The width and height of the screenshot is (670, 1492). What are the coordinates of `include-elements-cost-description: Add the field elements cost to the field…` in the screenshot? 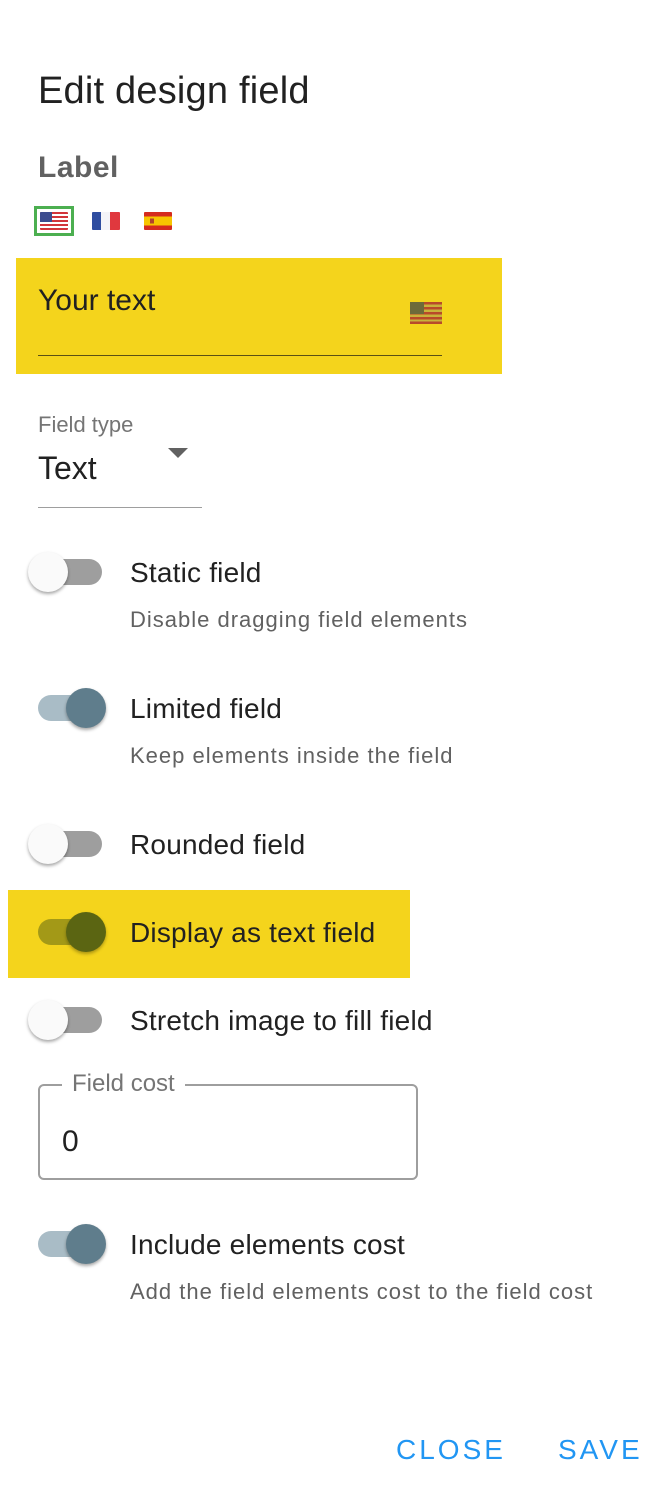 It's located at (362, 1291).